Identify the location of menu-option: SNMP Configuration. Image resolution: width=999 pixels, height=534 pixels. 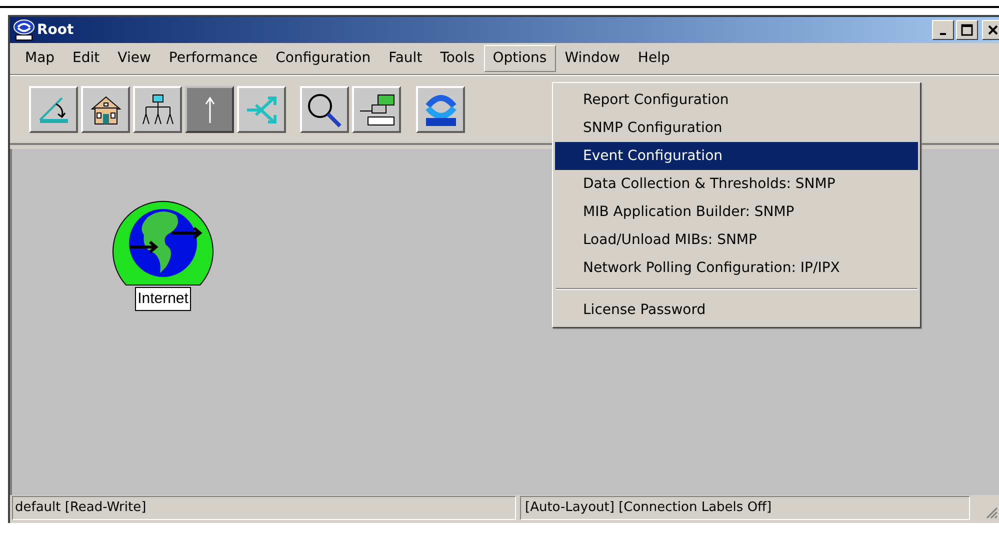
(736, 128).